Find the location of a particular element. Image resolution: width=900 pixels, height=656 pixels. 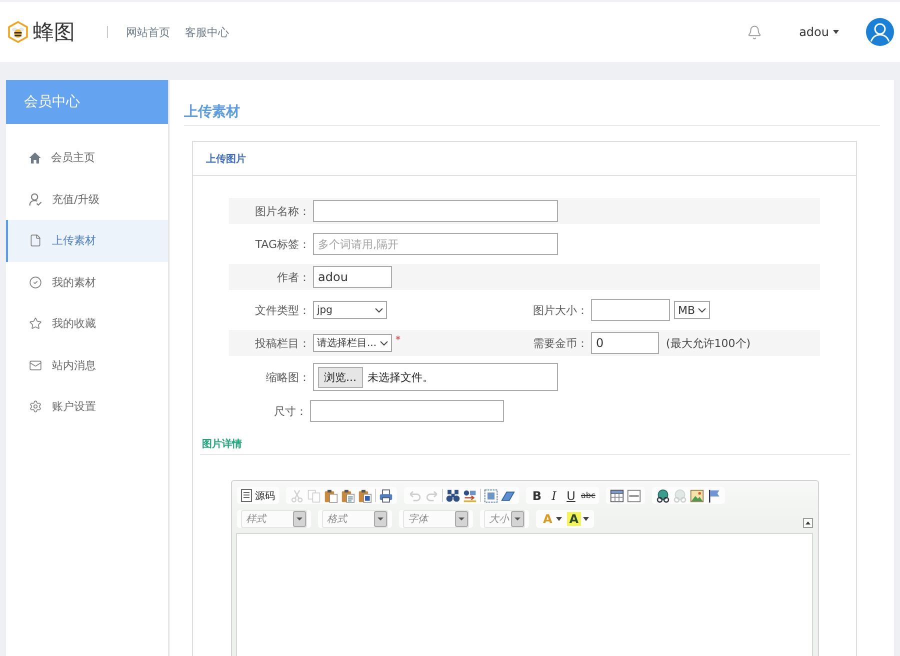

number-field: 0 is located at coordinates (625, 343).